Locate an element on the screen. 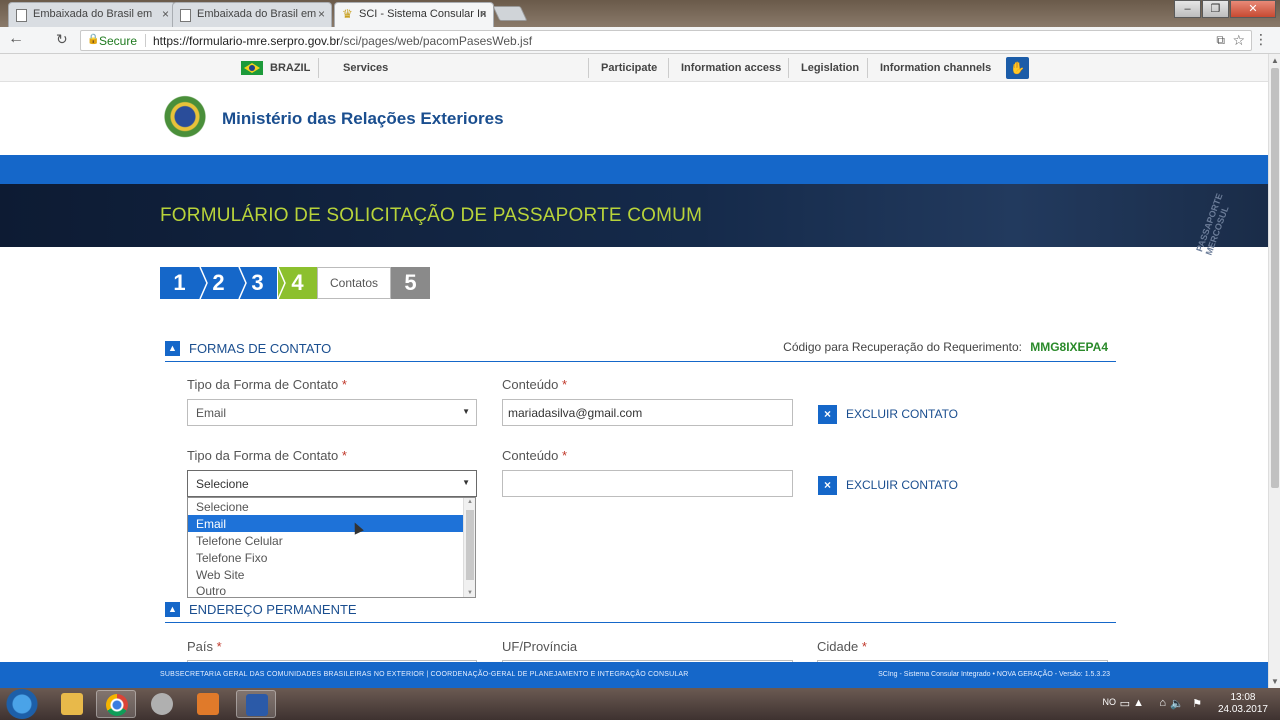 Image resolution: width=1280 pixels, height=720 pixels. folder-icon is located at coordinates (72, 704).